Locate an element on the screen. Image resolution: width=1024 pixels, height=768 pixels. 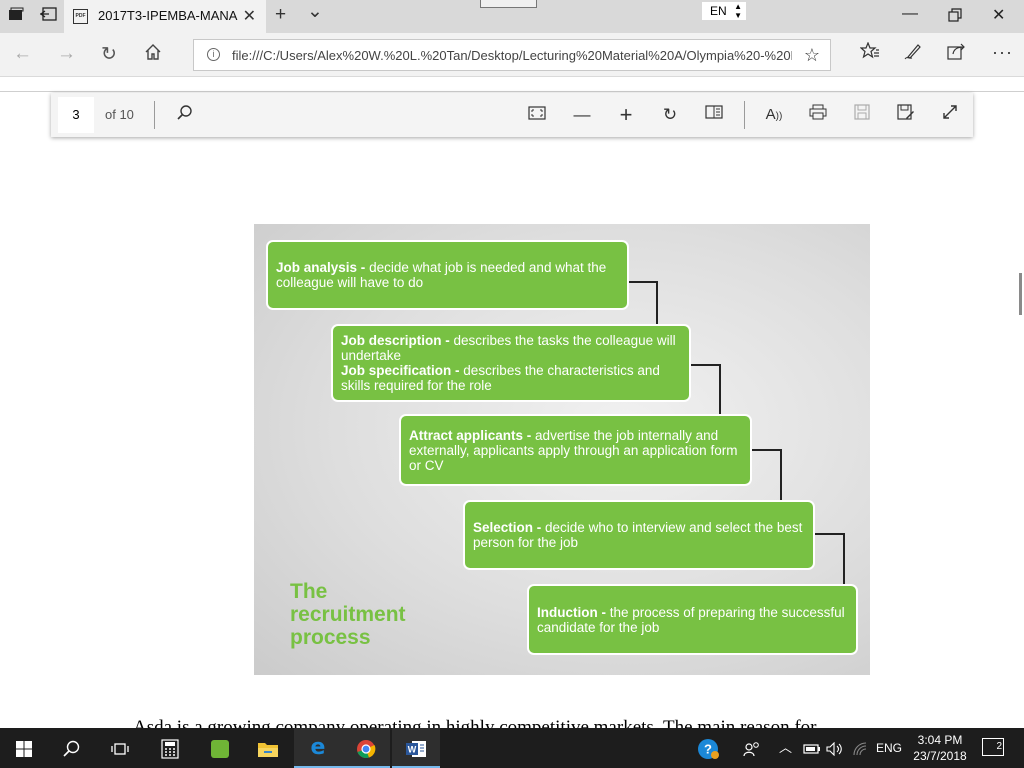
language-spinner-icon: ▲ ▼ is located at coordinates (738, 11).